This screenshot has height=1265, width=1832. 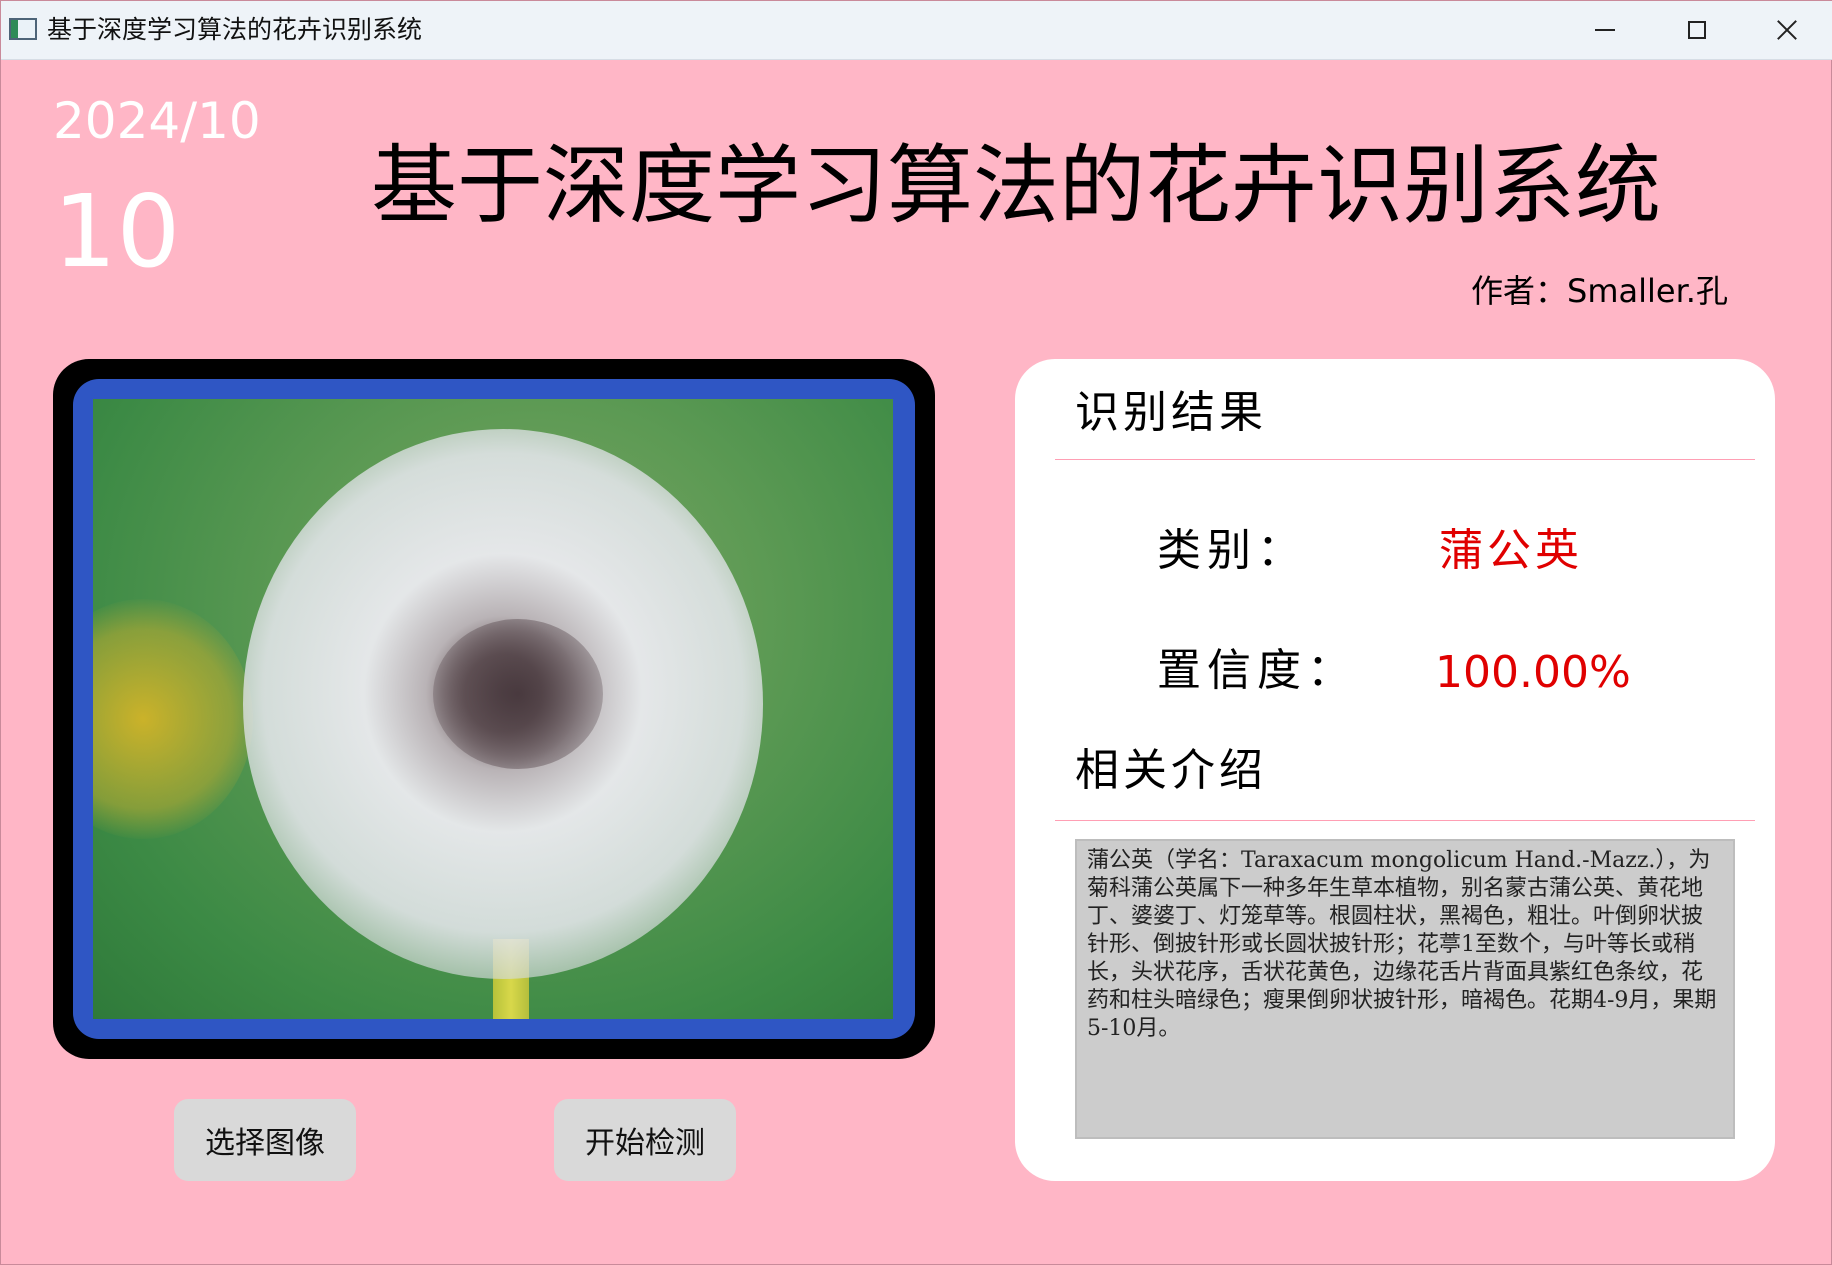 I want to click on background-blur, so click(x=173, y=719).